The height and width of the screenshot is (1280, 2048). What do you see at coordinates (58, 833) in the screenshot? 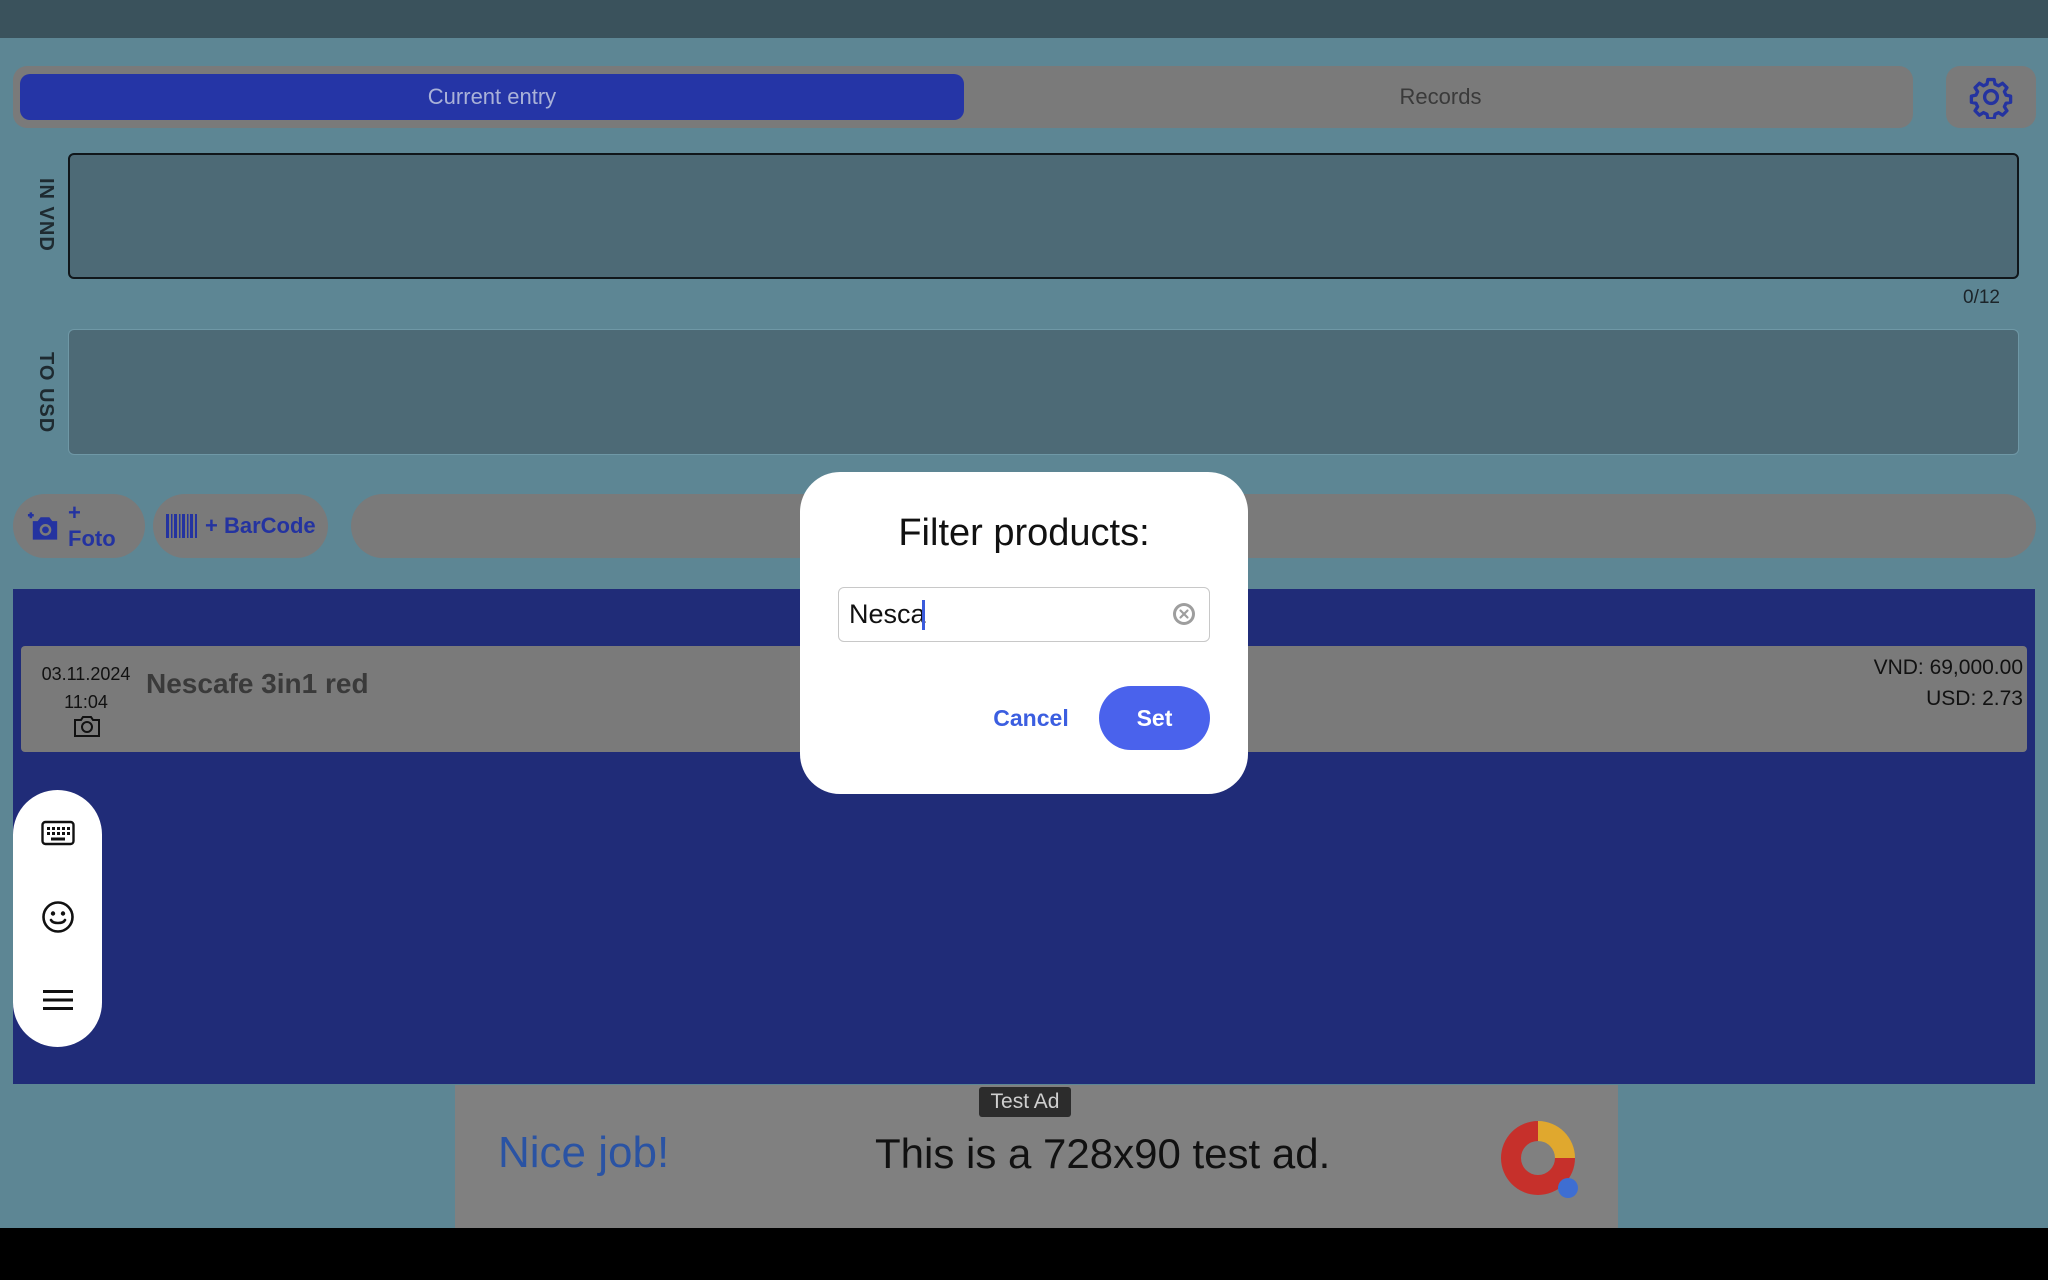
I see `keyboard-icon` at bounding box center [58, 833].